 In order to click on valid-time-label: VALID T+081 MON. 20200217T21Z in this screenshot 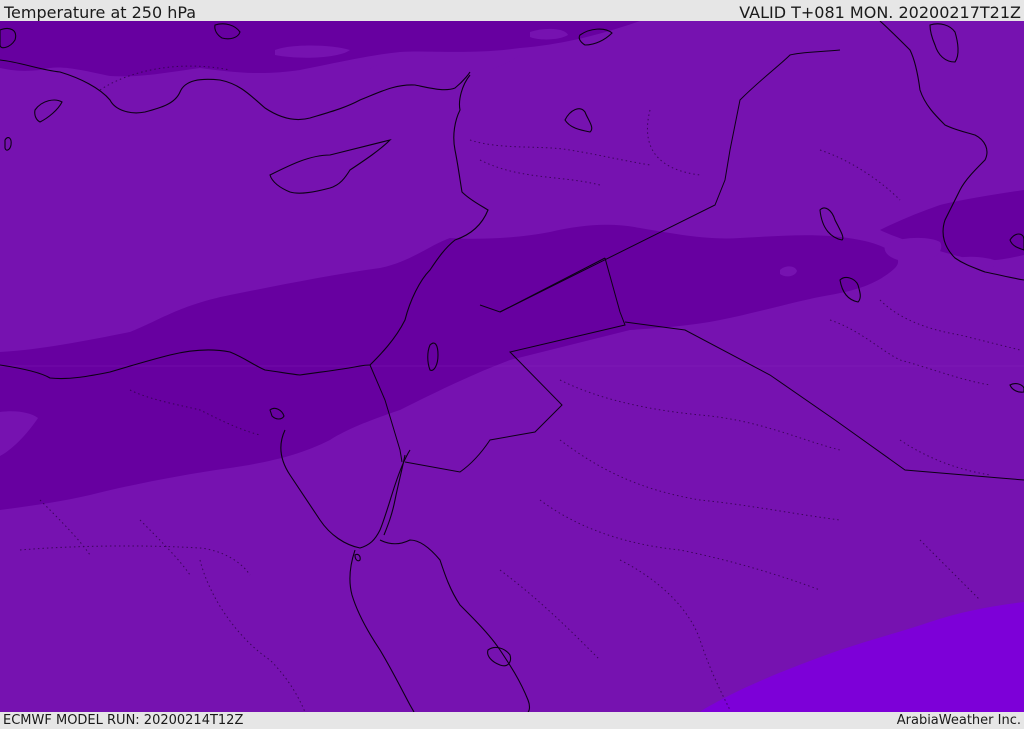, I will do `click(880, 12)`.